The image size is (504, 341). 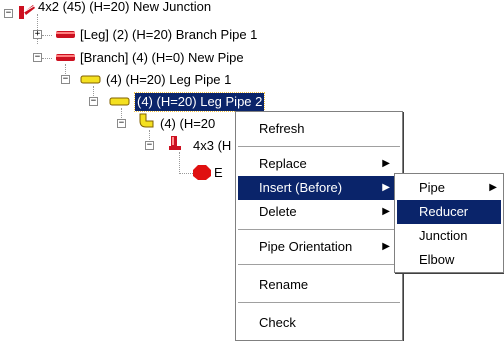 What do you see at coordinates (212, 145) in the screenshot?
I see `tree-node-label: 4x3 (H` at bounding box center [212, 145].